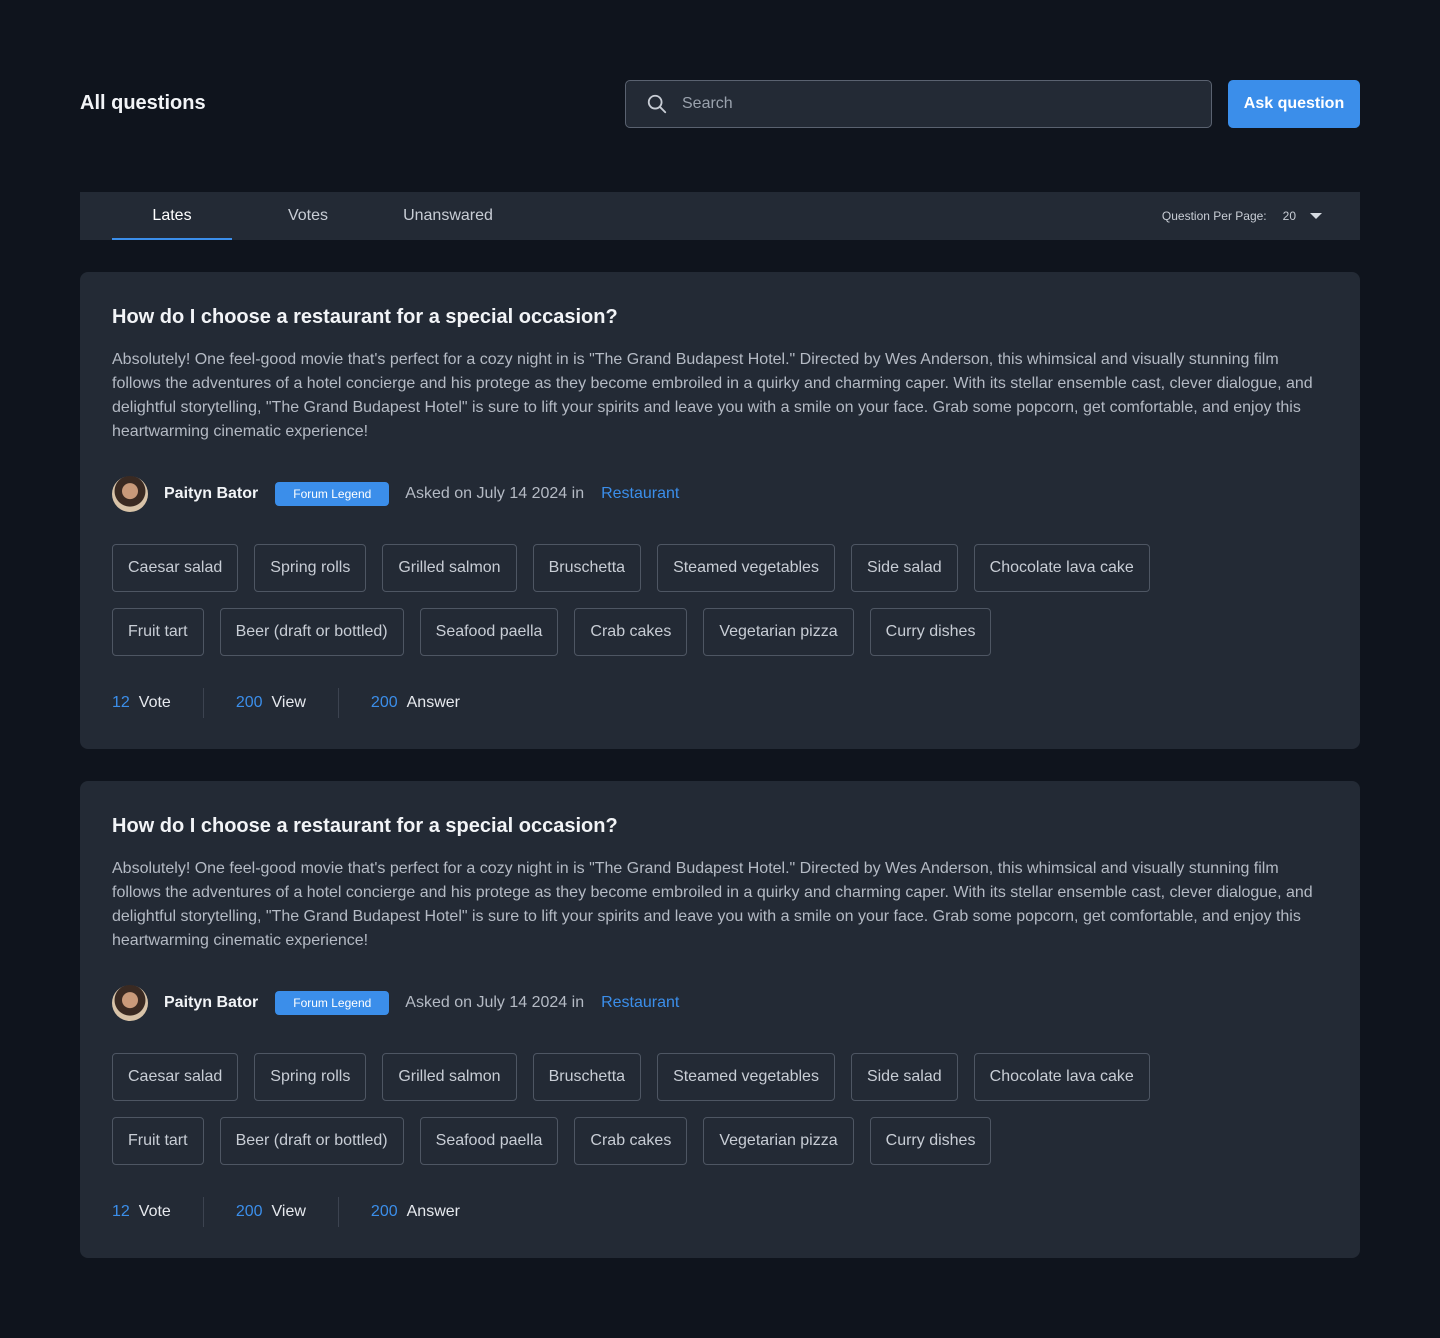 The image size is (1440, 1338). Describe the element at coordinates (1316, 216) in the screenshot. I see `caret-down-icon` at that location.